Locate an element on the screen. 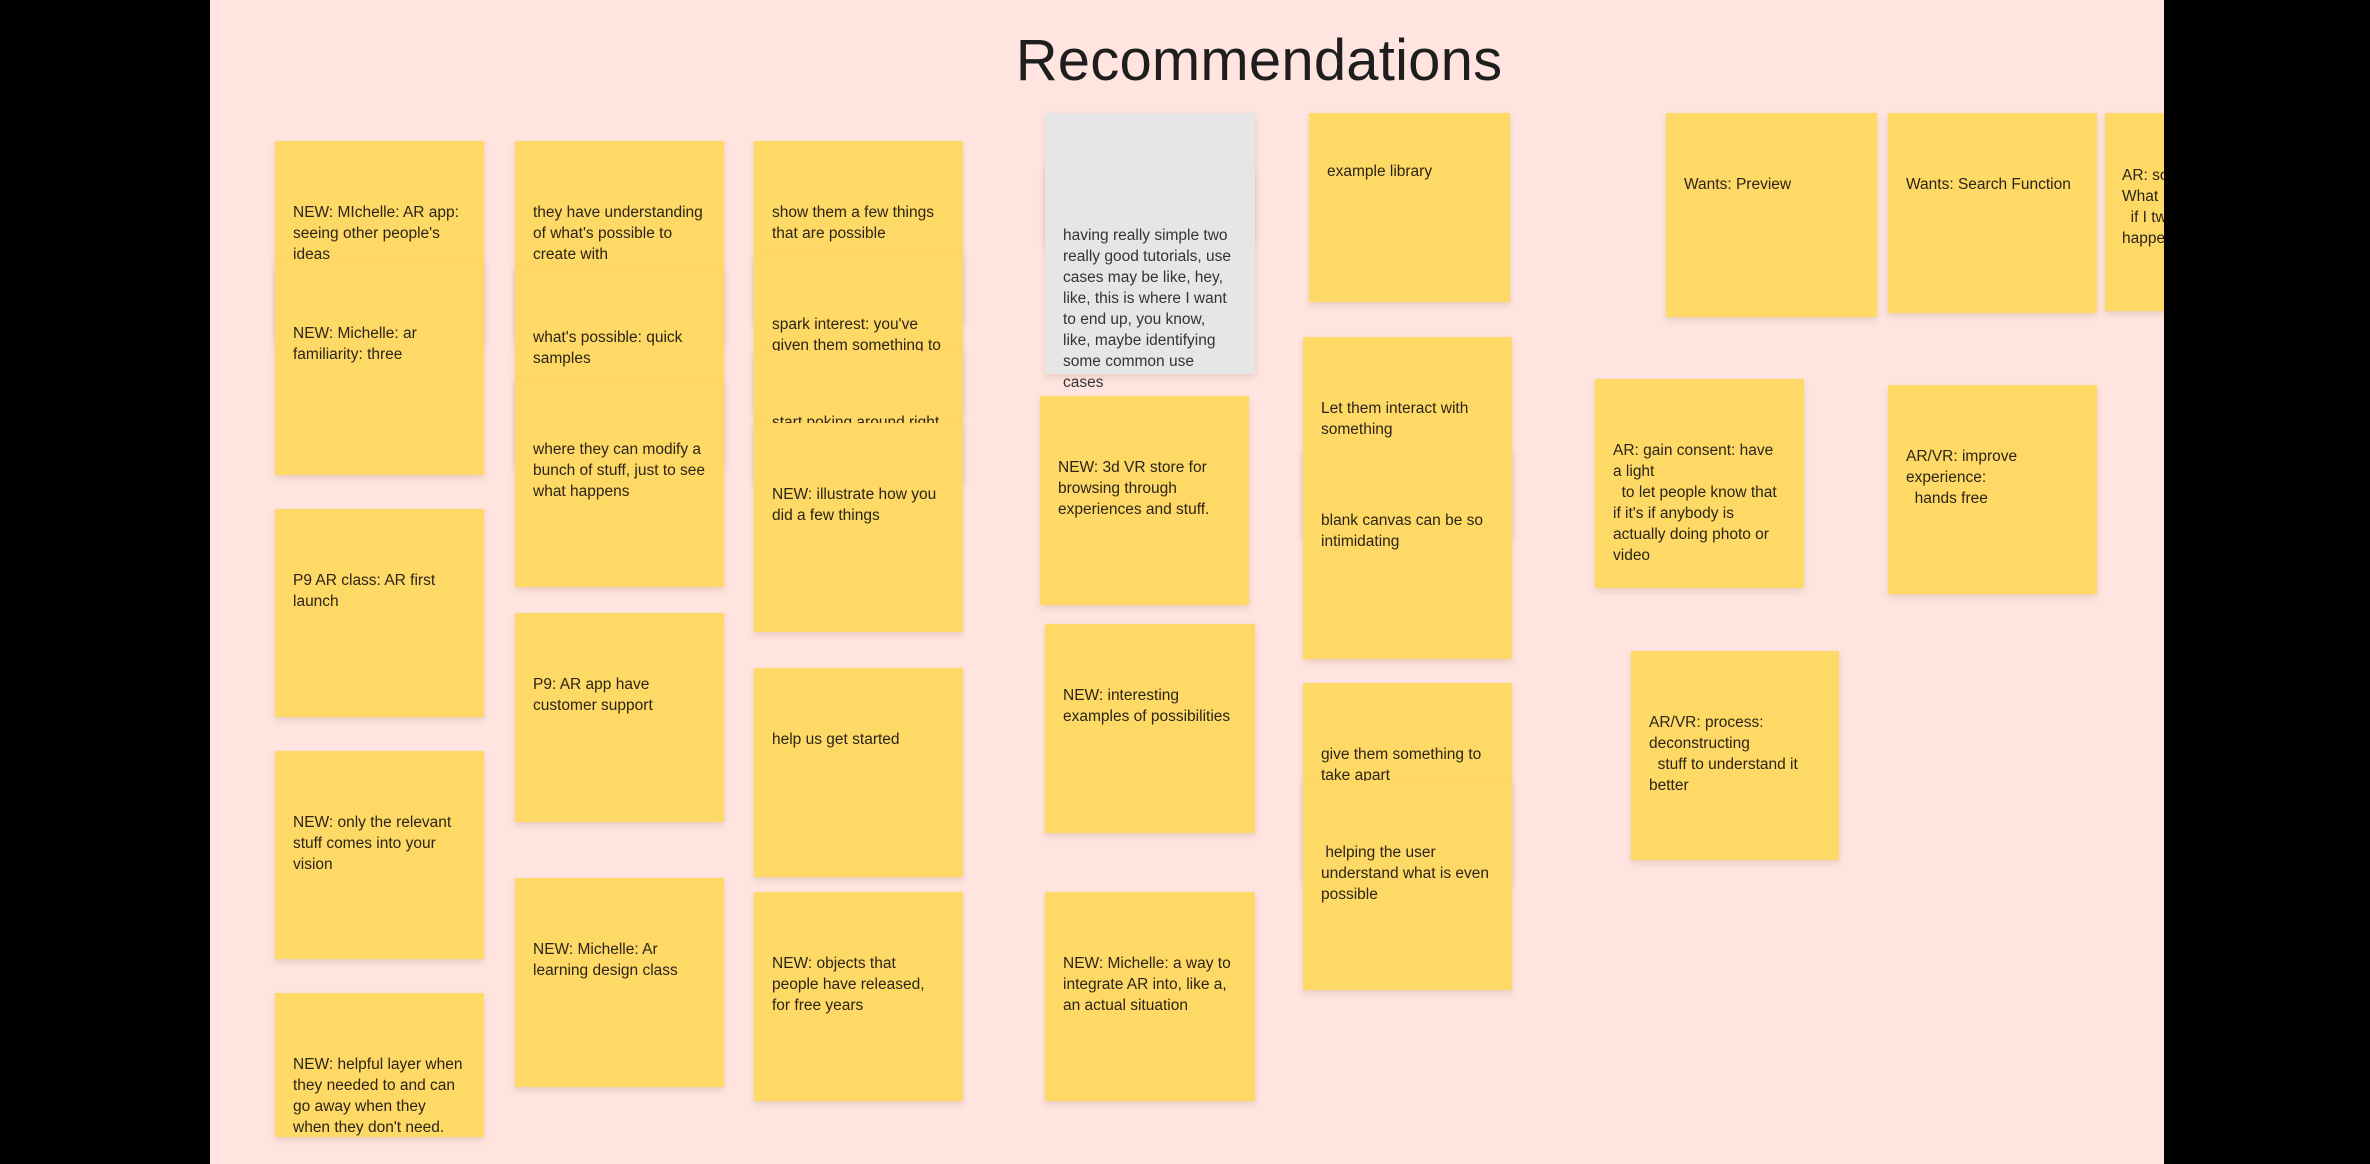  sticky-note: blank canvas can be so intimidating is located at coordinates (1407, 554).